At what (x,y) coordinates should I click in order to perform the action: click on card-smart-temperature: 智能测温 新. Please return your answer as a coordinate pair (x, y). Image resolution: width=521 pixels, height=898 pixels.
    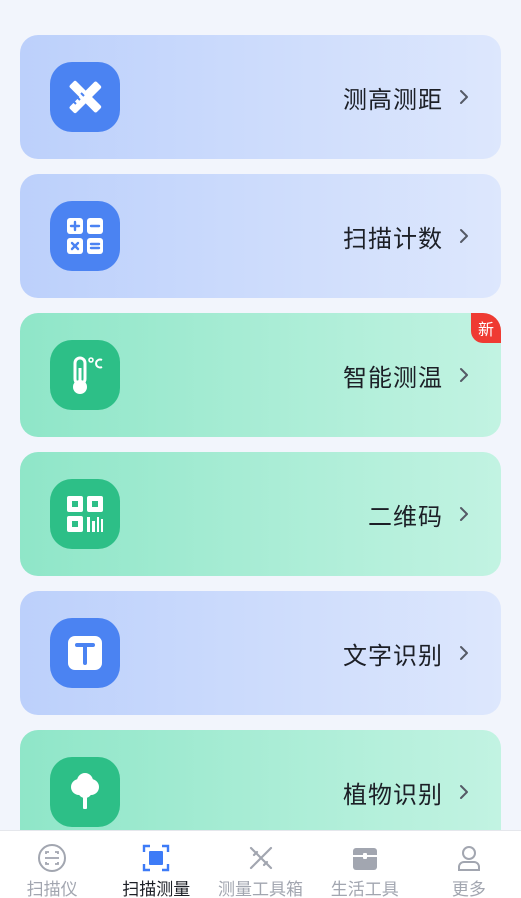
    Looking at the image, I should click on (260, 375).